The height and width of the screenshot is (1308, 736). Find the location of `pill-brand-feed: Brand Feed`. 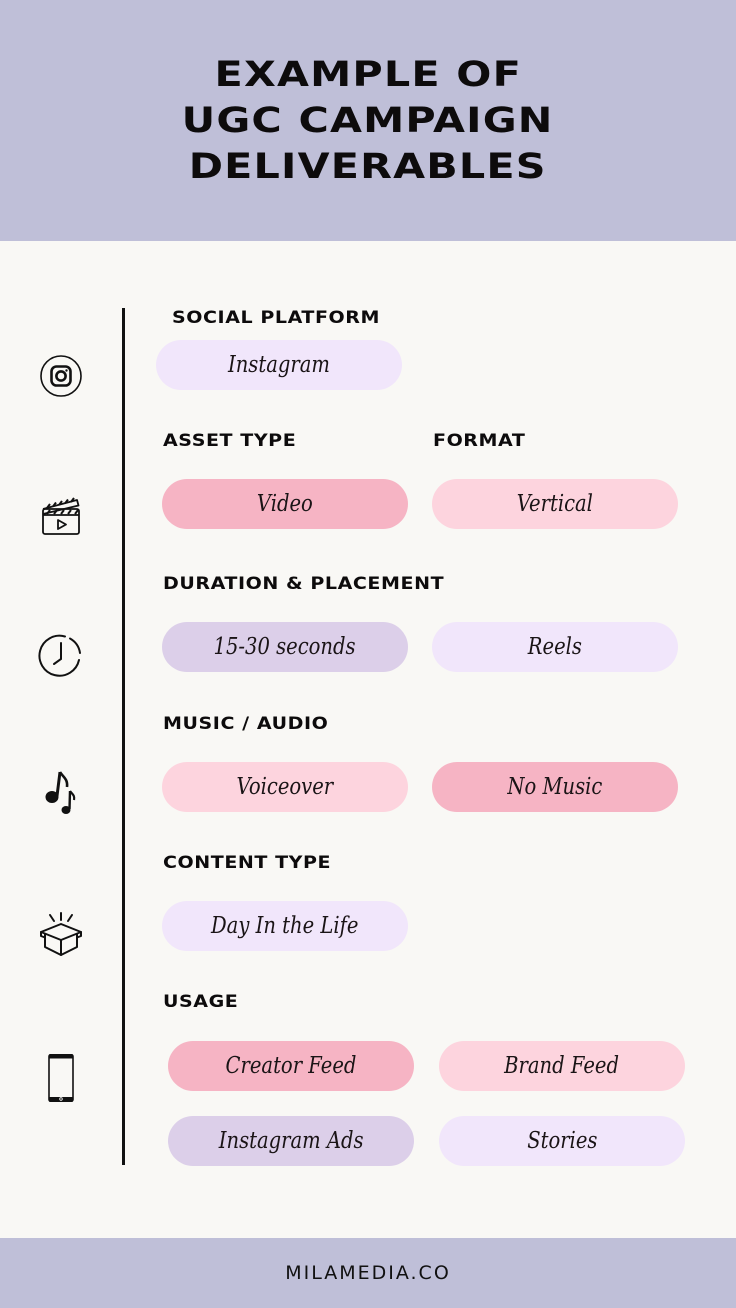

pill-brand-feed: Brand Feed is located at coordinates (562, 1066).